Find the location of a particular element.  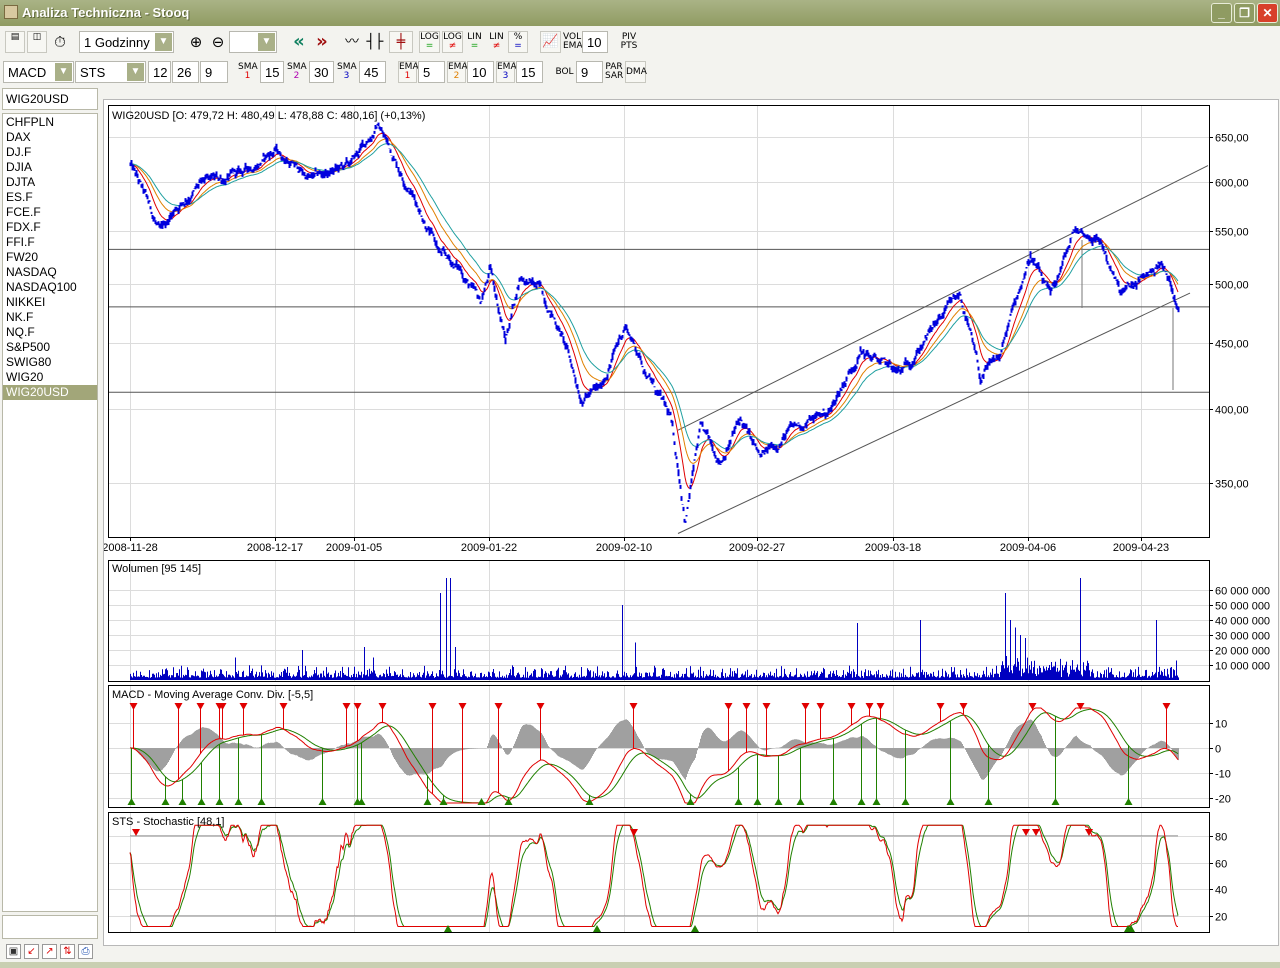

sma1-button: SMA 1 is located at coordinates (247, 72).